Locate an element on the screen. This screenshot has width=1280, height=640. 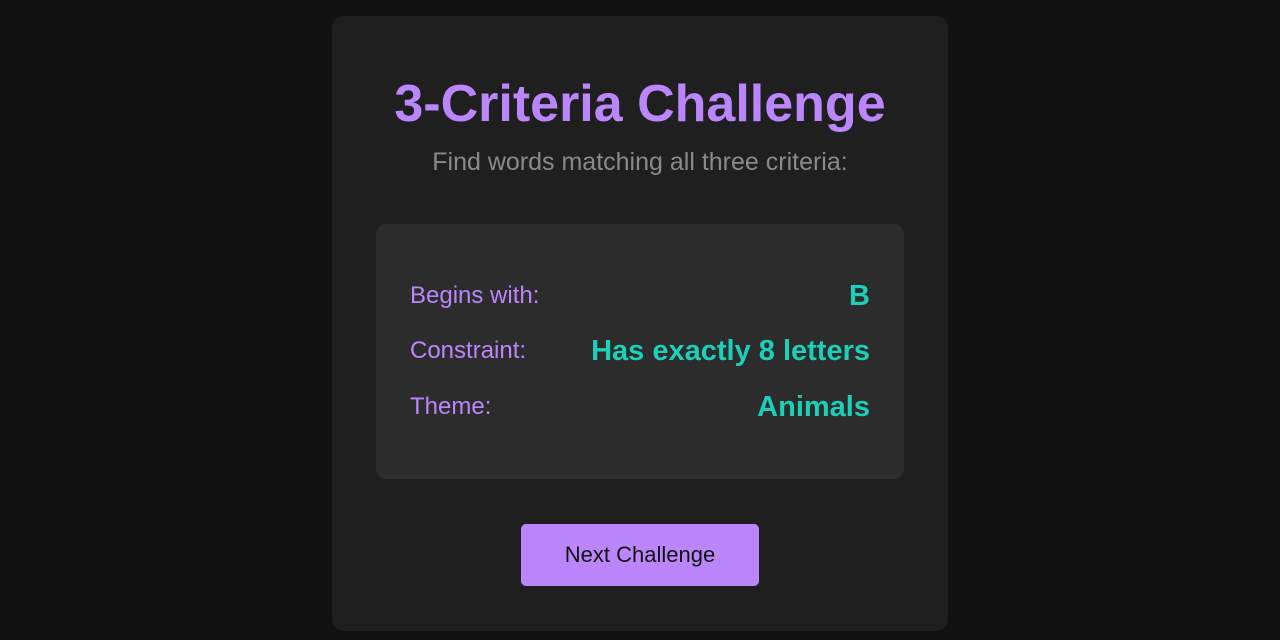
instructions-text: Find words matching all three criteria: is located at coordinates (640, 162).